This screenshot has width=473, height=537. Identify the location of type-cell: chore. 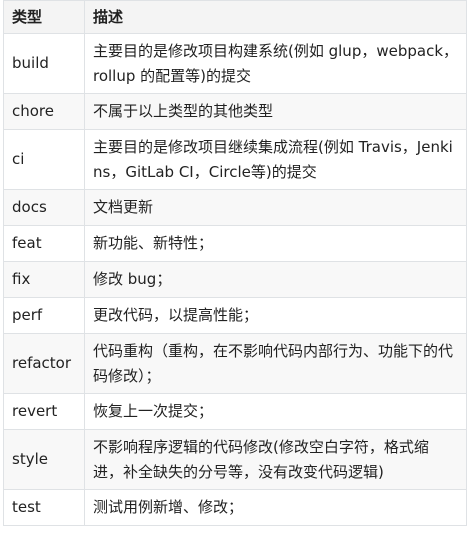
(44, 111).